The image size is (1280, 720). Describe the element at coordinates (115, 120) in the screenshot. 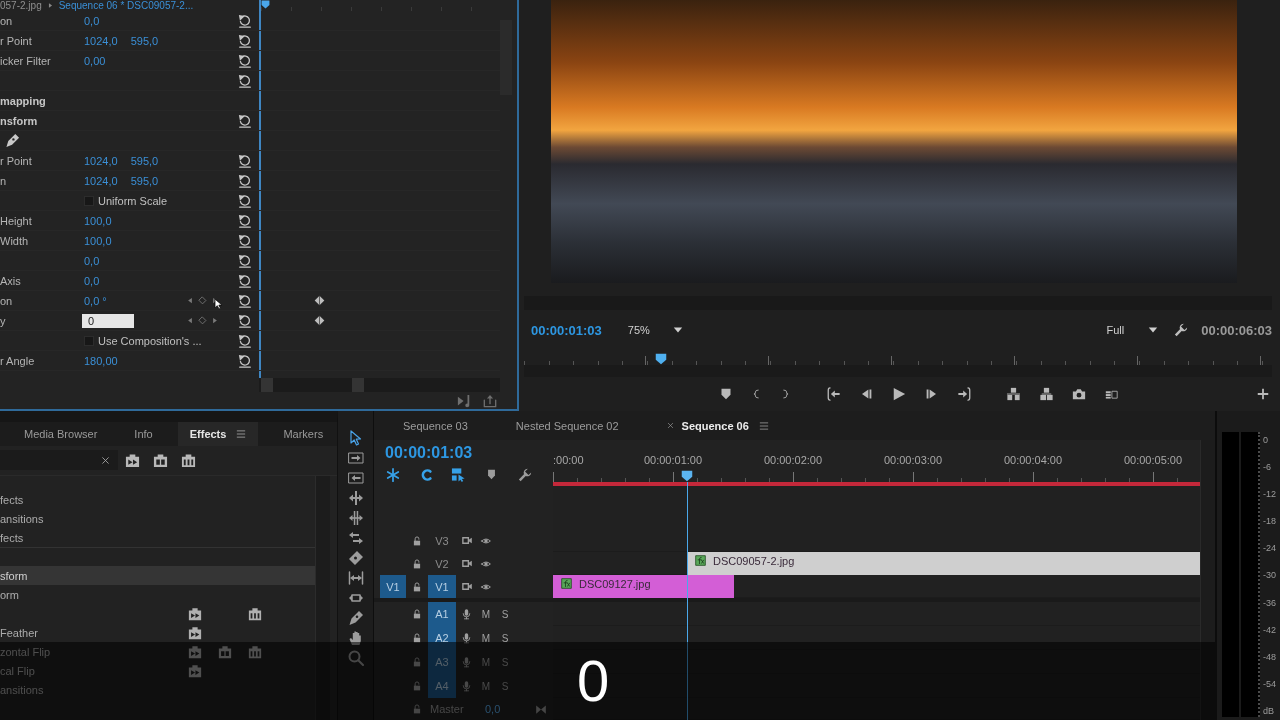

I see `section-title: nsform` at that location.